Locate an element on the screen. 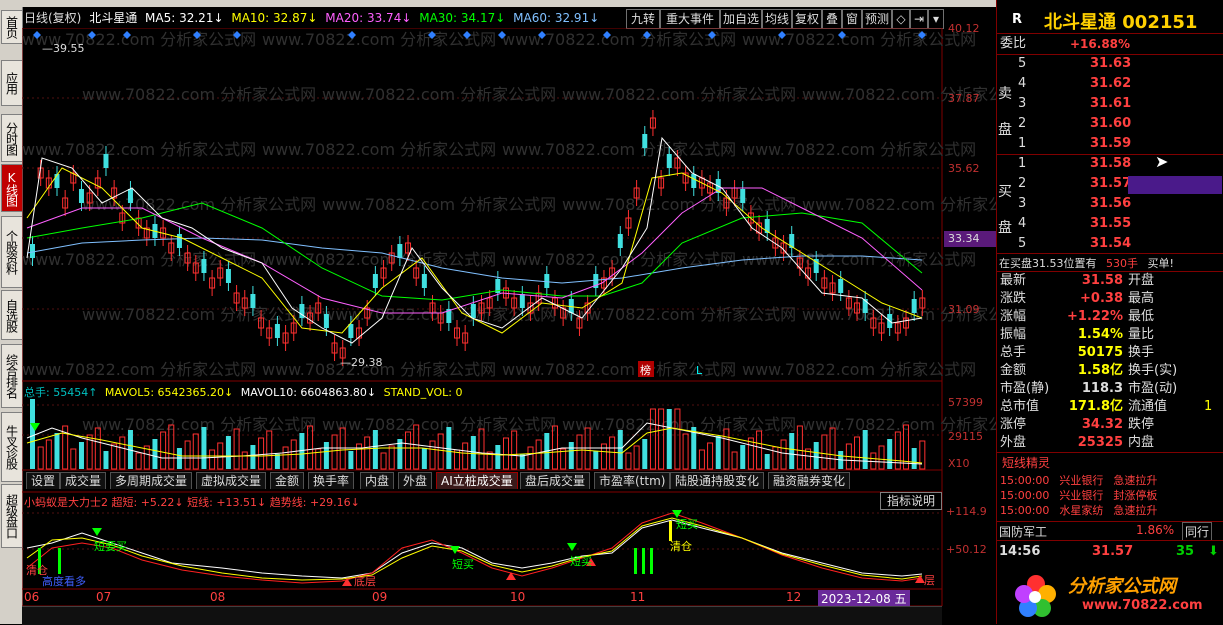 The width and height of the screenshot is (1223, 625). dropdown-icon: ▾ is located at coordinates (936, 19).